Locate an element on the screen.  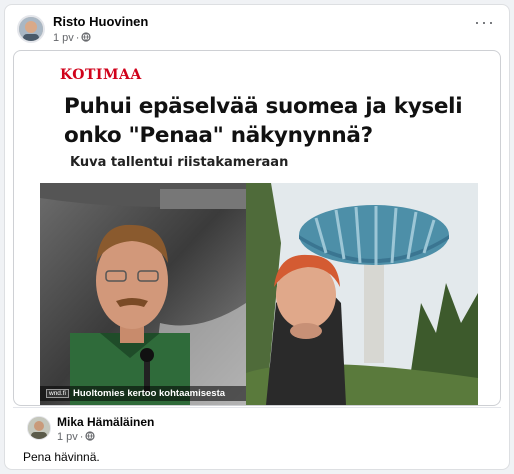
post-time: 1 pv is located at coordinates (63, 38).